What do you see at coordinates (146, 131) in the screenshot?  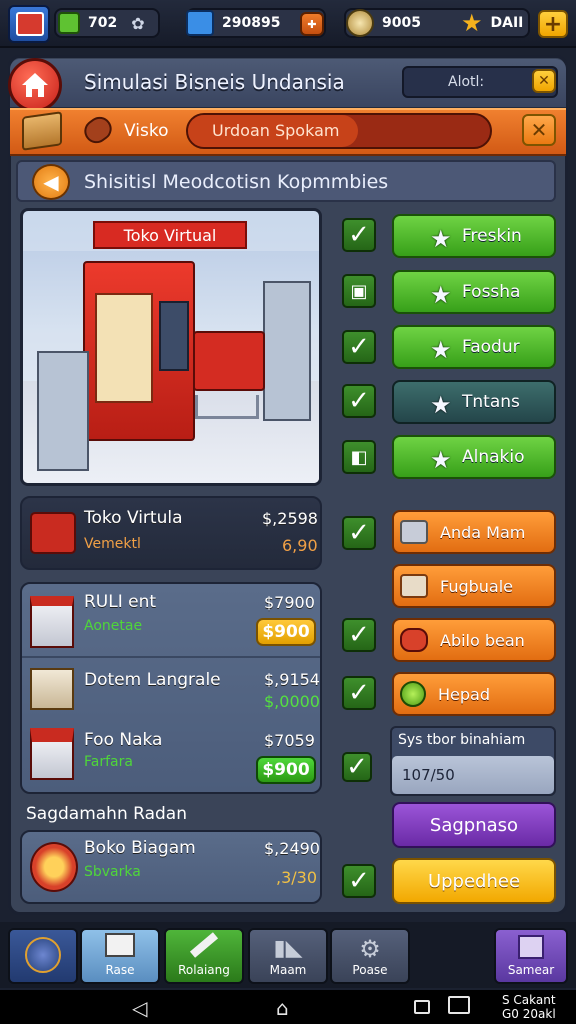 I see `category-tab: Visko` at bounding box center [146, 131].